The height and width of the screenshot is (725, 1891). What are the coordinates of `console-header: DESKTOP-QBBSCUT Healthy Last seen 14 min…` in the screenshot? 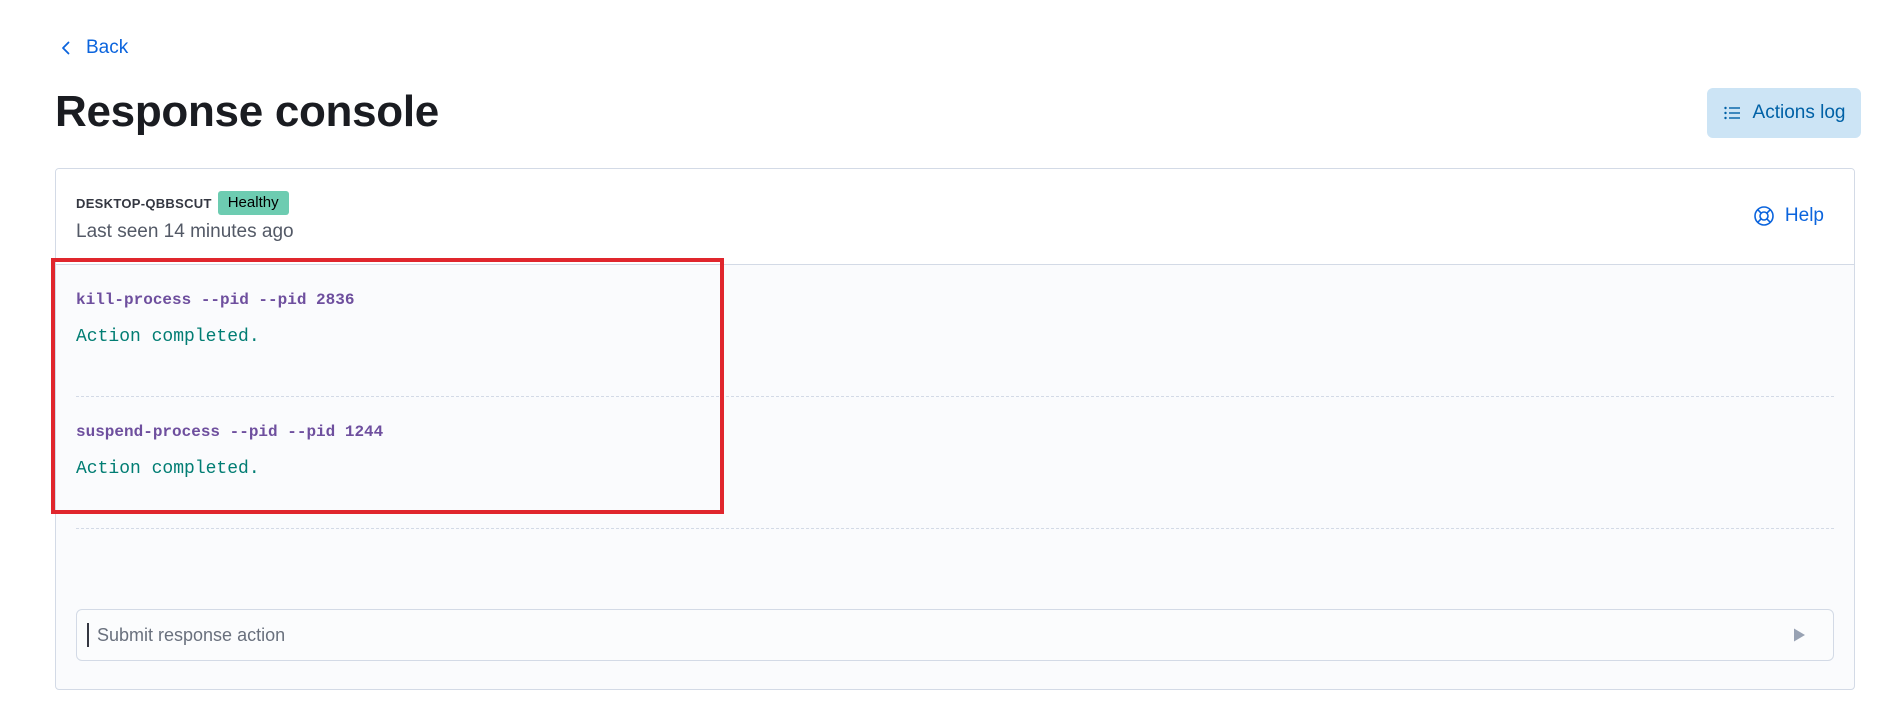 It's located at (955, 217).